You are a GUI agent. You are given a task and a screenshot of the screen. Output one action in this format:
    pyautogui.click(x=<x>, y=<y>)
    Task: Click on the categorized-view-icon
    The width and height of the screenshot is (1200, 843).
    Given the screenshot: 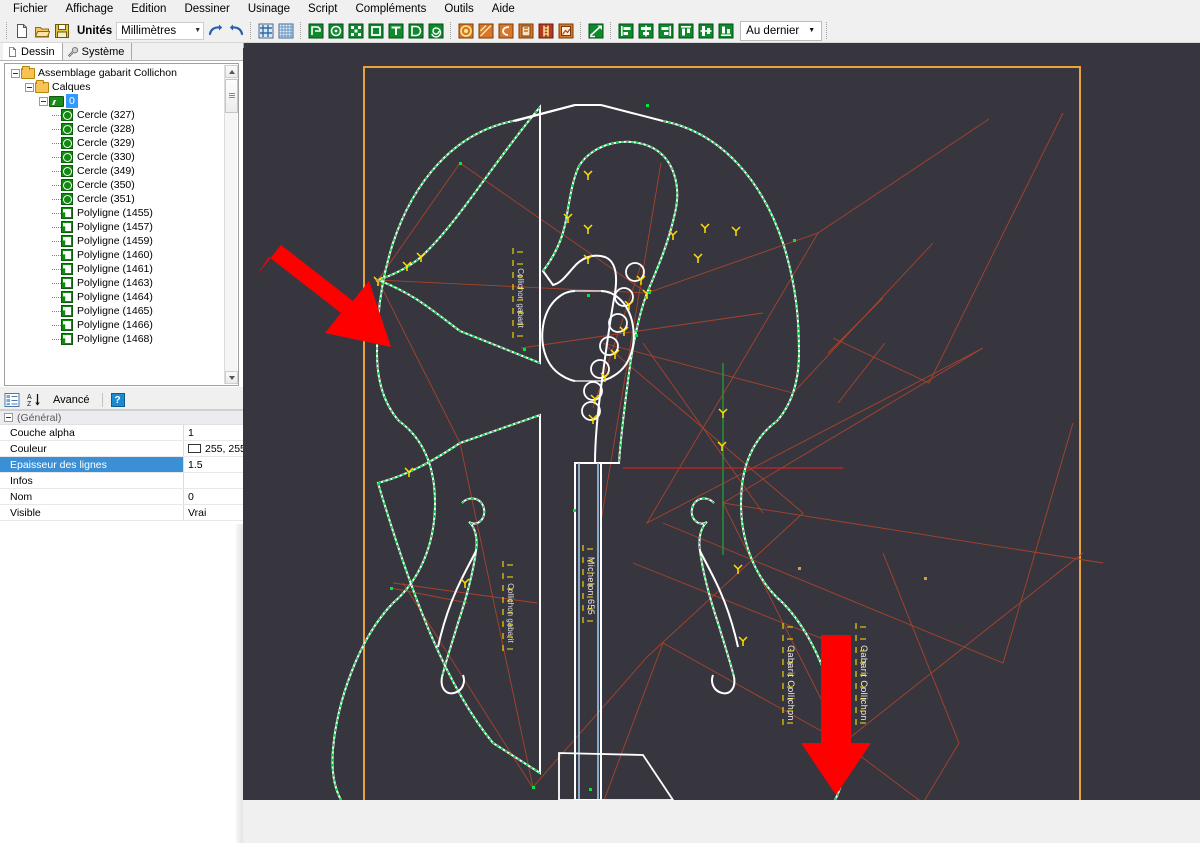 What is the action you would take?
    pyautogui.click(x=12, y=400)
    